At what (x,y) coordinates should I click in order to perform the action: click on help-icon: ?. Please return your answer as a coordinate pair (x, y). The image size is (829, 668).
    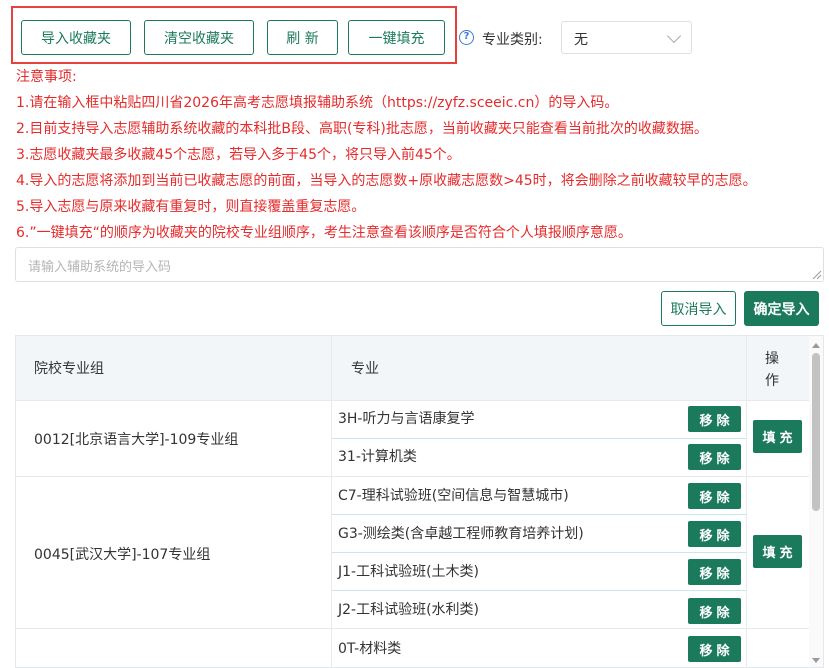
    Looking at the image, I should click on (466, 37).